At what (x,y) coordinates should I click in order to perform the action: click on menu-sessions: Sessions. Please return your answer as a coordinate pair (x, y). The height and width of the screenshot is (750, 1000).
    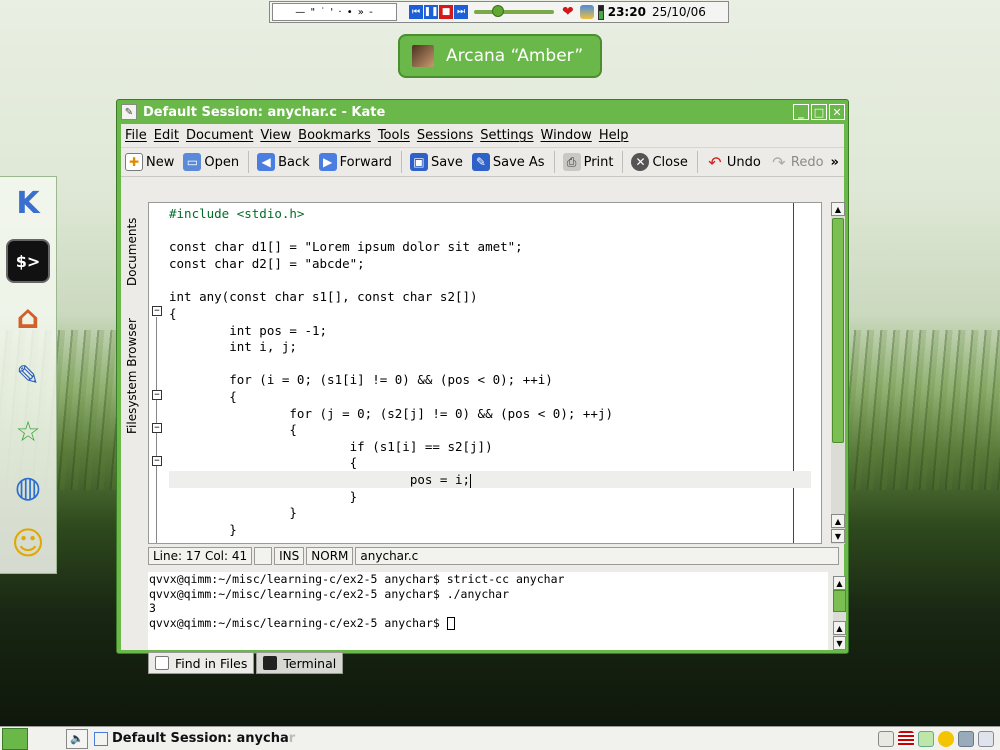
    Looking at the image, I should click on (445, 135).